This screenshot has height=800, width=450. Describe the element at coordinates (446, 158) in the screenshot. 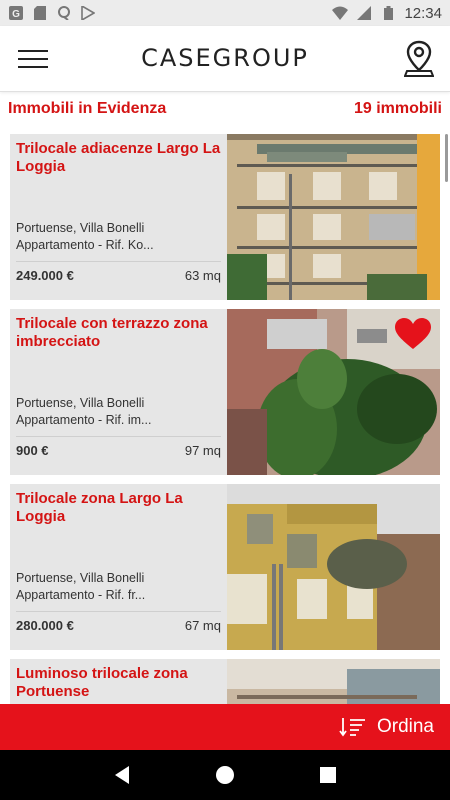

I see `scrollbar` at that location.